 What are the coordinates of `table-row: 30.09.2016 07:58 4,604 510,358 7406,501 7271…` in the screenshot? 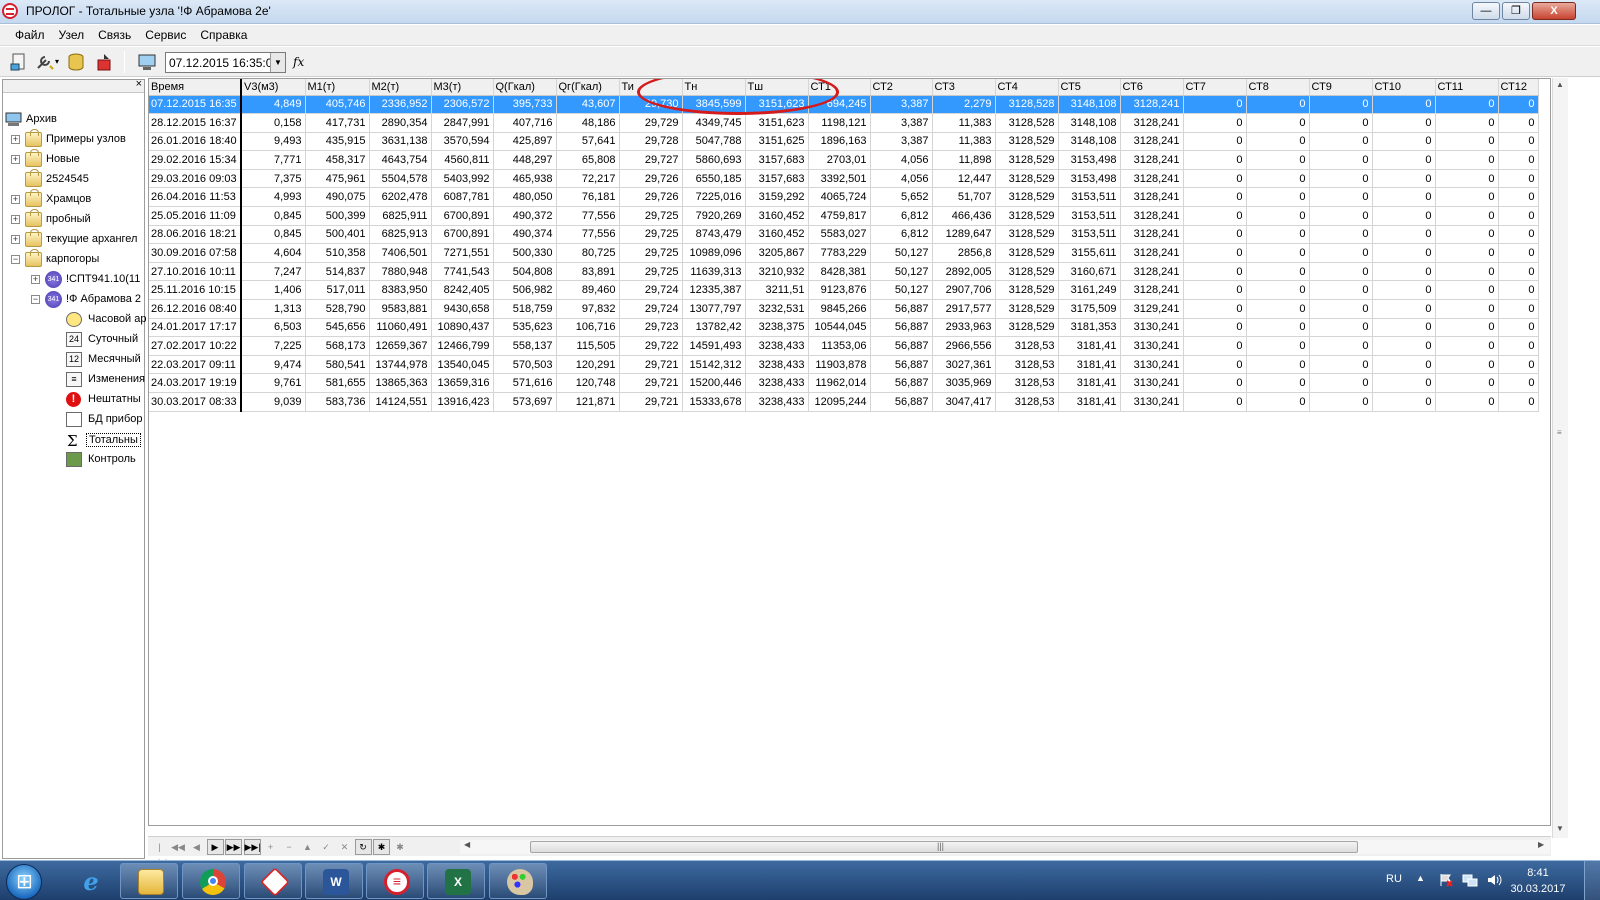 It's located at (844, 253).